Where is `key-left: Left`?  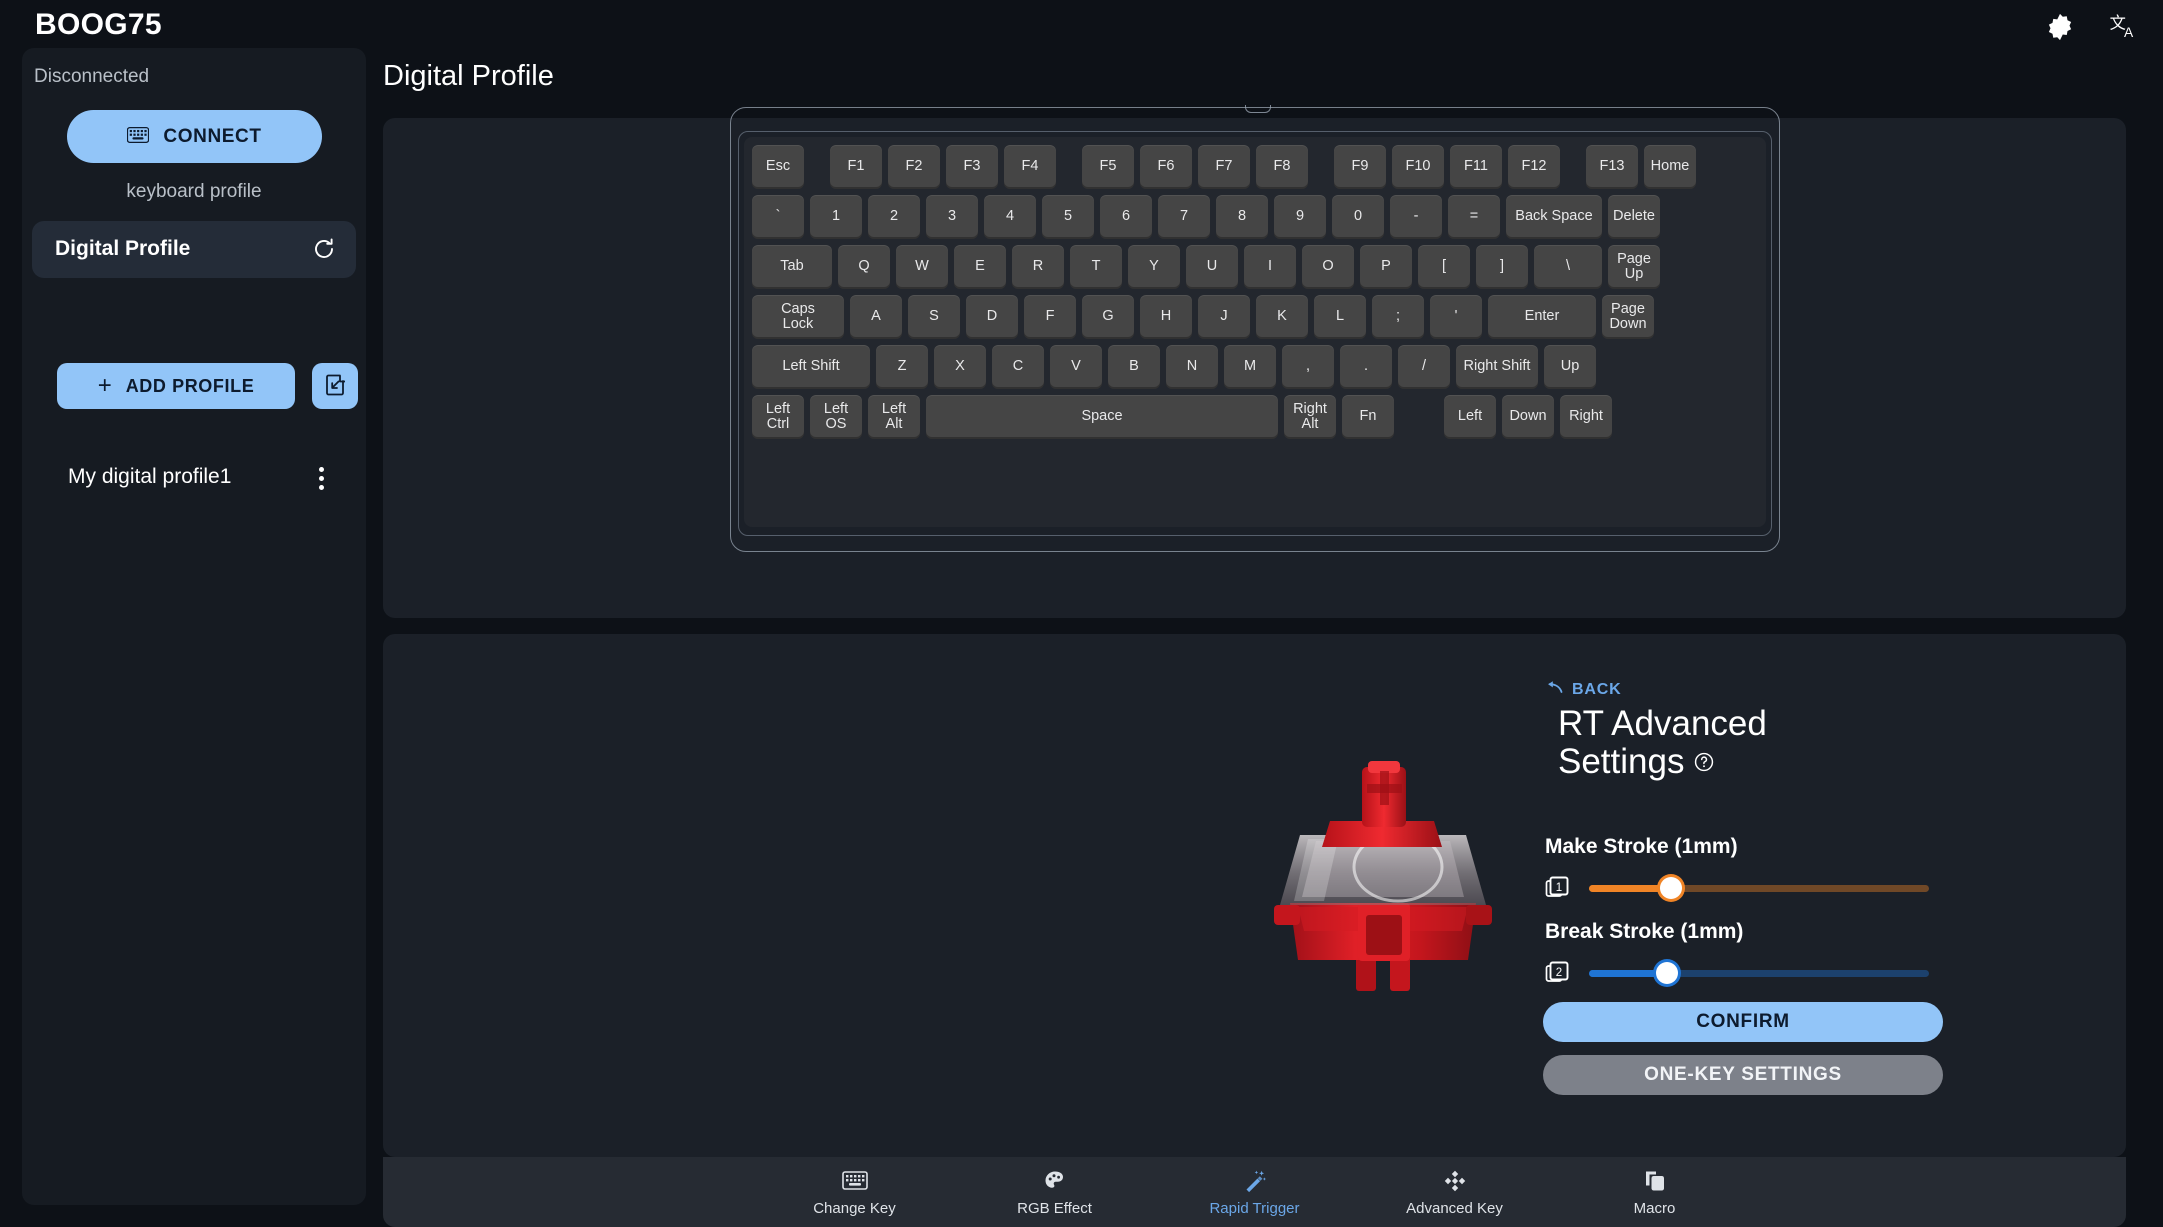
key-left: Left is located at coordinates (1470, 417).